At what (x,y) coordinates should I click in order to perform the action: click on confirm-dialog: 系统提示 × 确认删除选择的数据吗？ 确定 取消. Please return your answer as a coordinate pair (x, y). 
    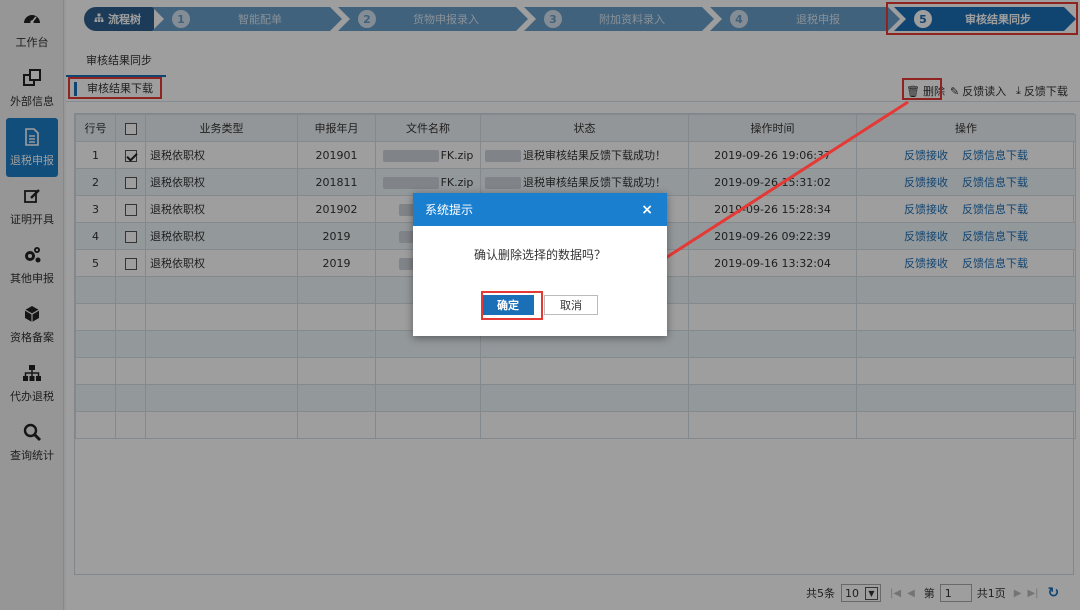
    Looking at the image, I should click on (540, 264).